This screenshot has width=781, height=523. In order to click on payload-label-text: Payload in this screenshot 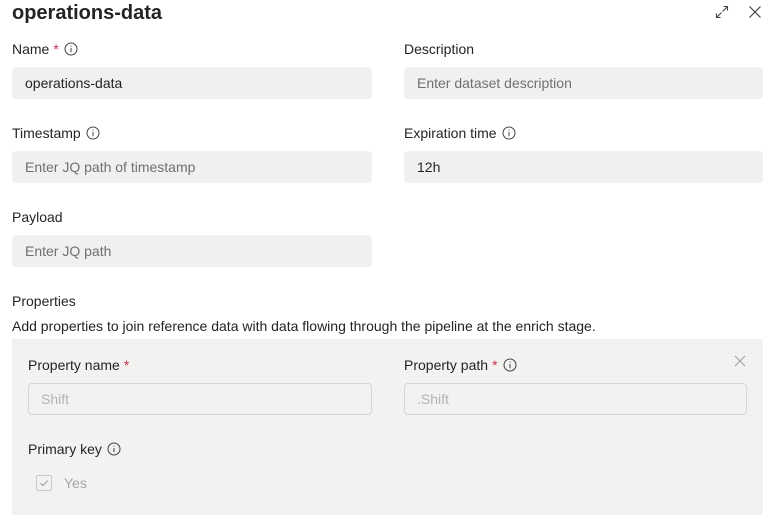, I will do `click(37, 217)`.